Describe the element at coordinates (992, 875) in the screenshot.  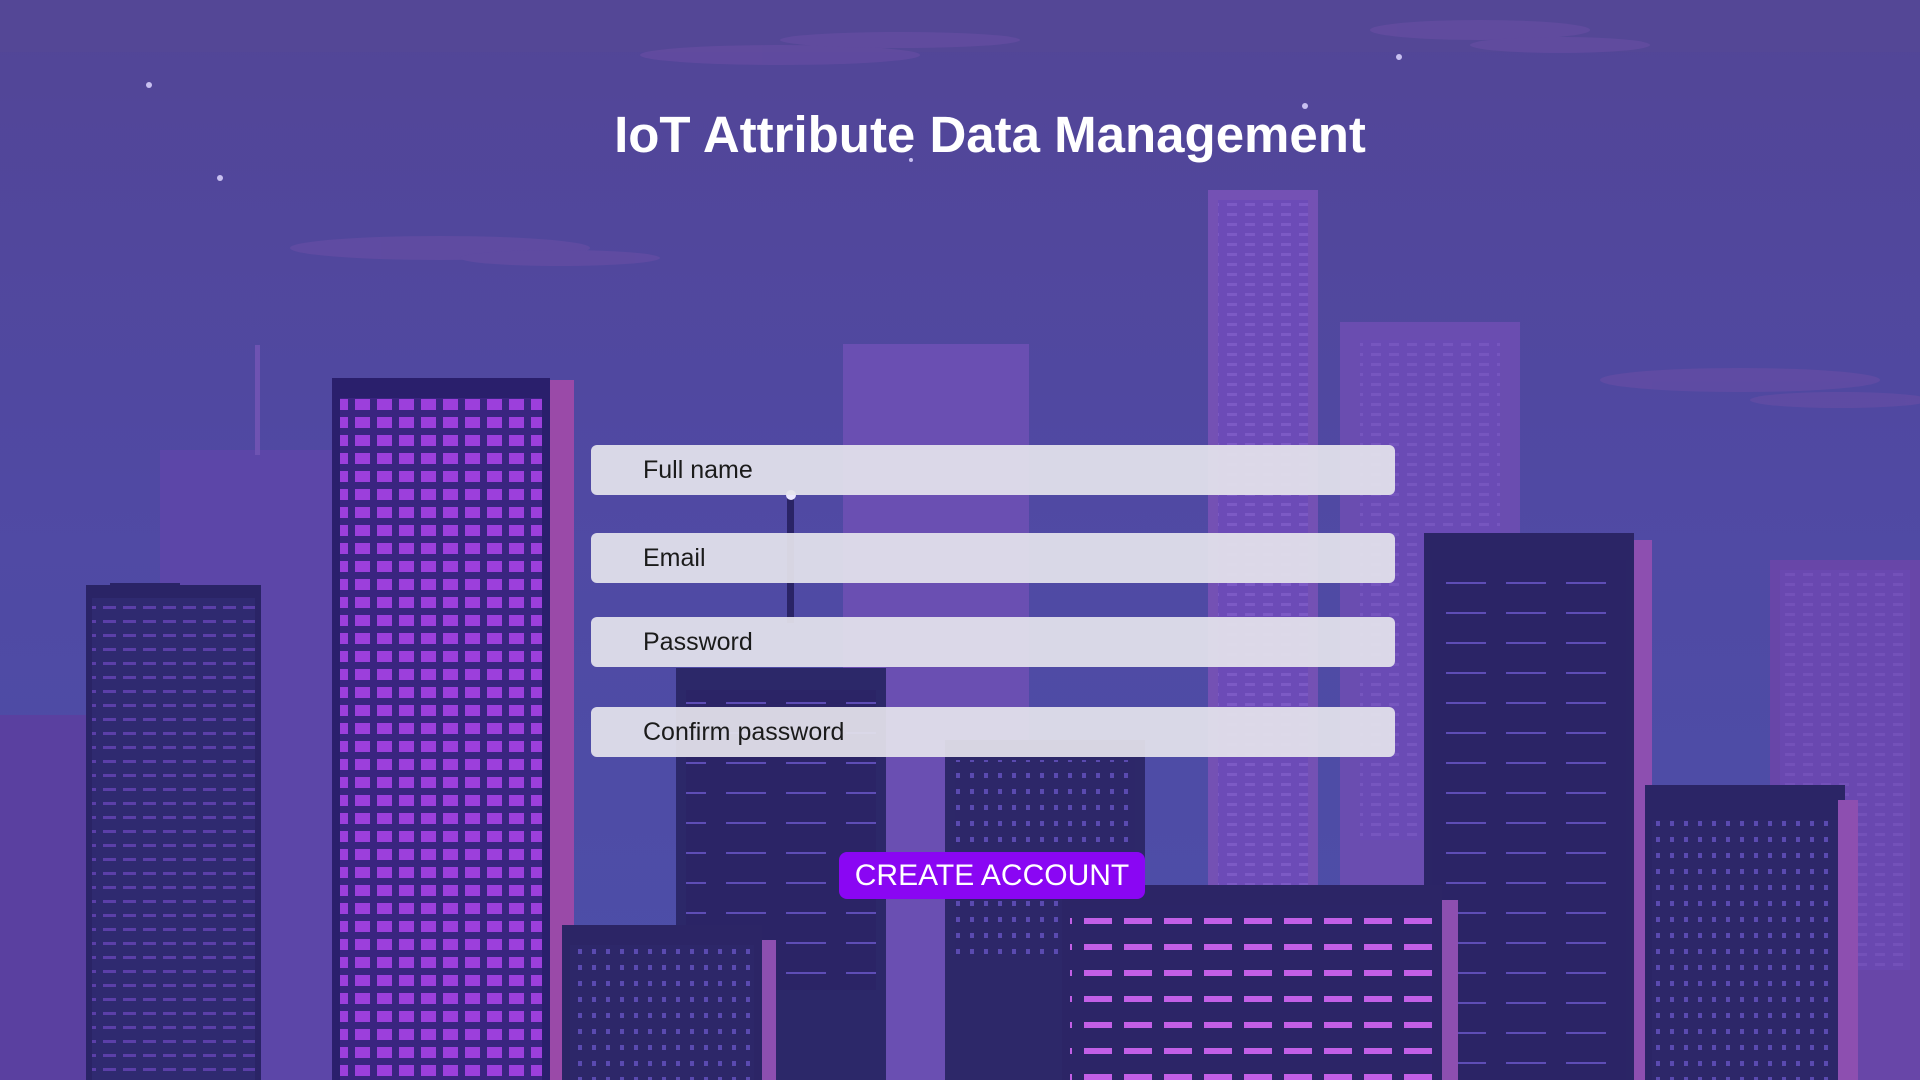
I see `create-account-button: CREATE ACCOUNT` at that location.